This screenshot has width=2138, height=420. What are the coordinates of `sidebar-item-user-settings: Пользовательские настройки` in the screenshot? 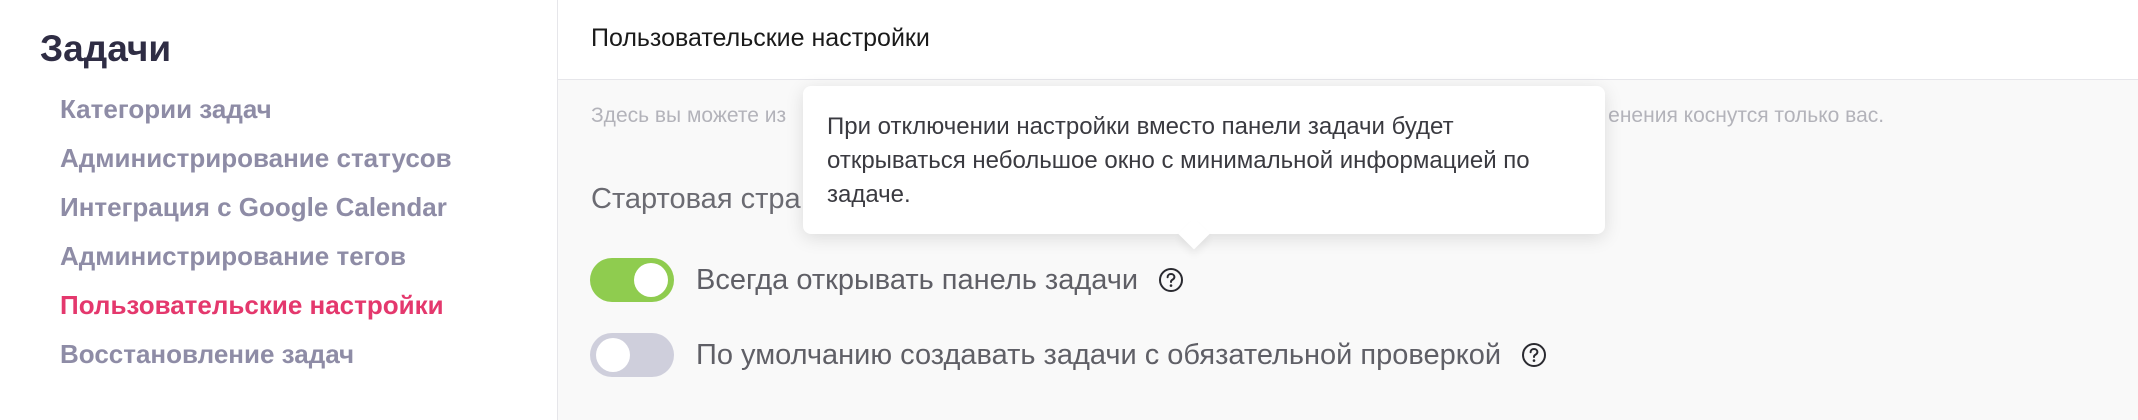 It's located at (256, 308).